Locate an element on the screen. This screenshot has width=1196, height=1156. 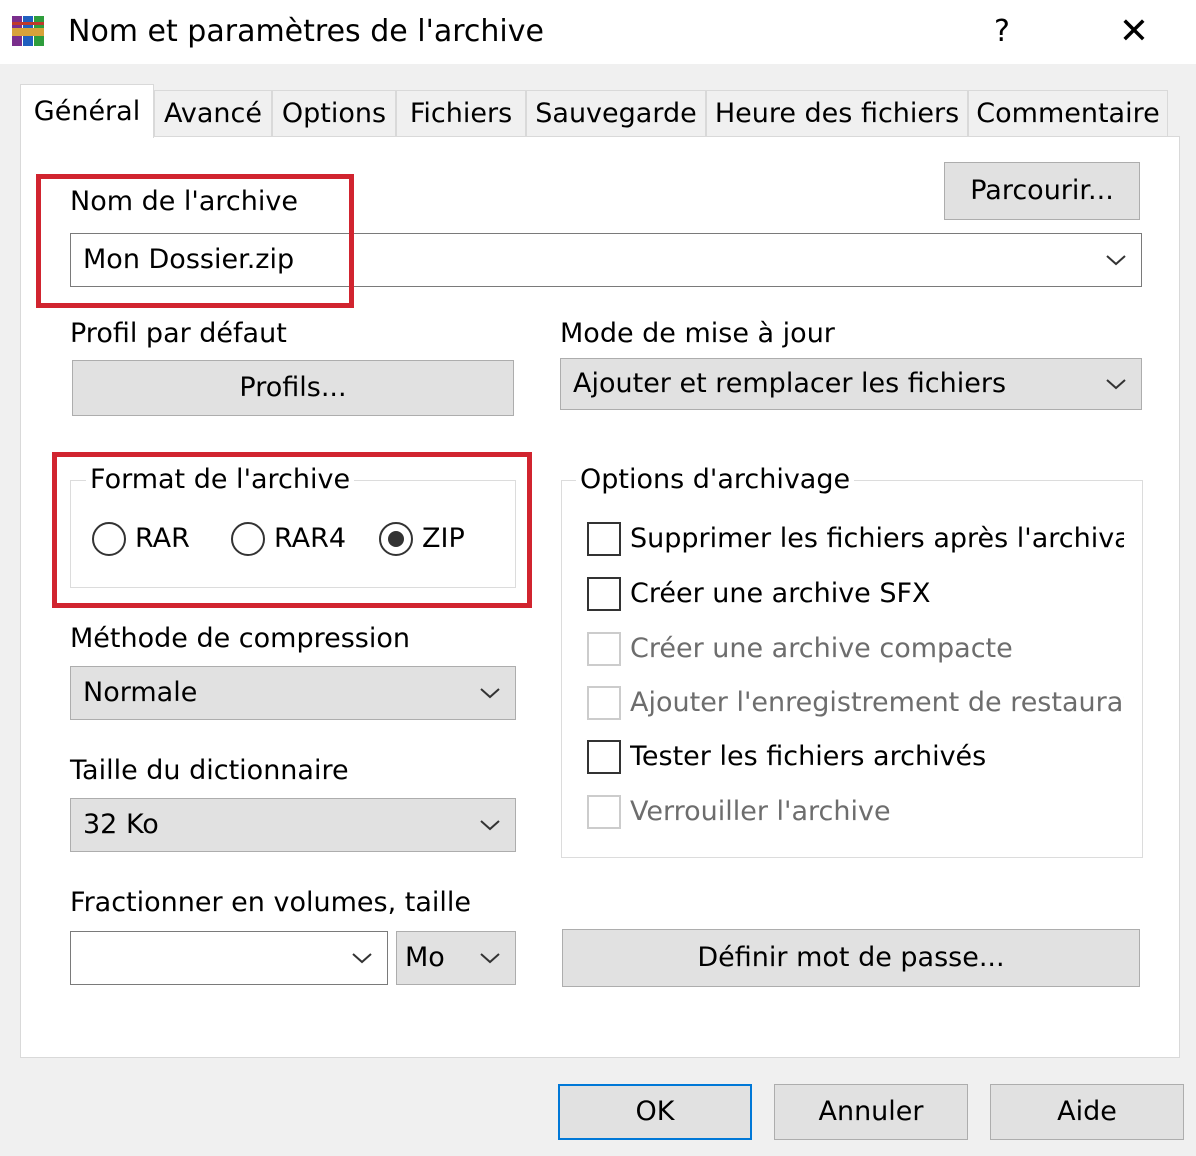
update-mode-select: Ajouter et remplacer les fichiers is located at coordinates (851, 384).